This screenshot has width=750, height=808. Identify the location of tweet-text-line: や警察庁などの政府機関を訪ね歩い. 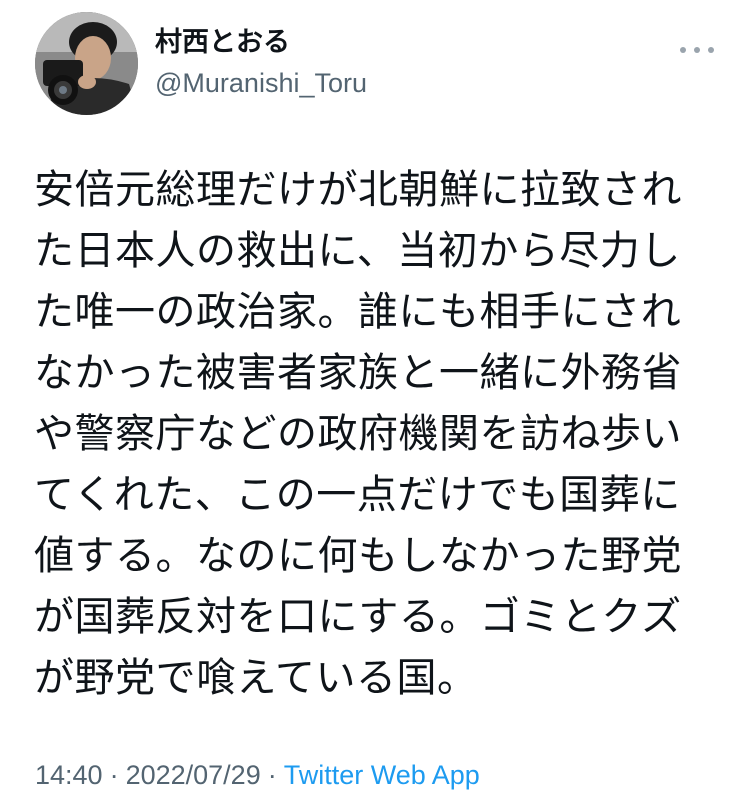
(358, 434).